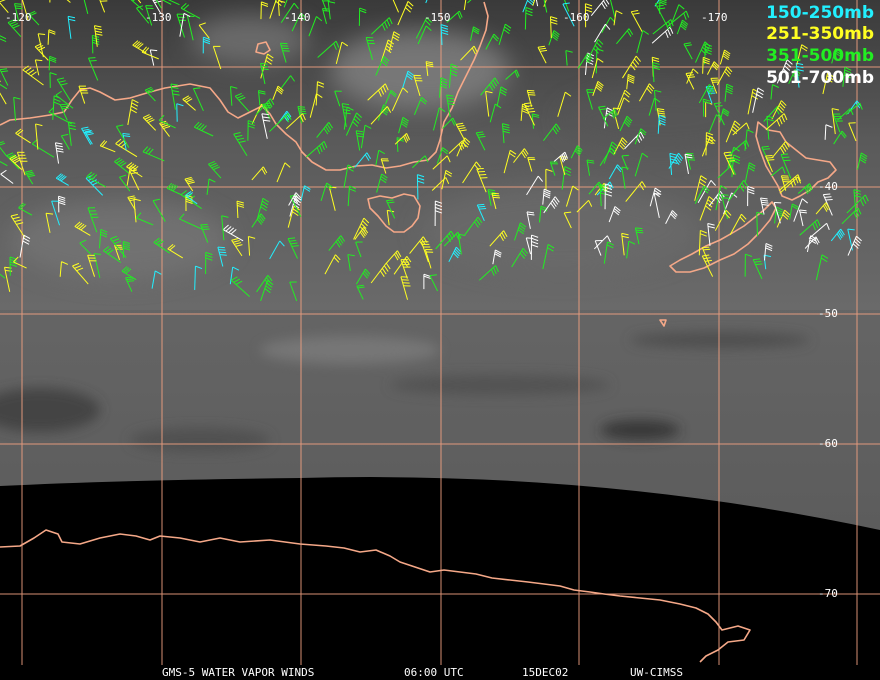 The height and width of the screenshot is (680, 880). I want to click on lat-label-50: -50, so click(828, 313).